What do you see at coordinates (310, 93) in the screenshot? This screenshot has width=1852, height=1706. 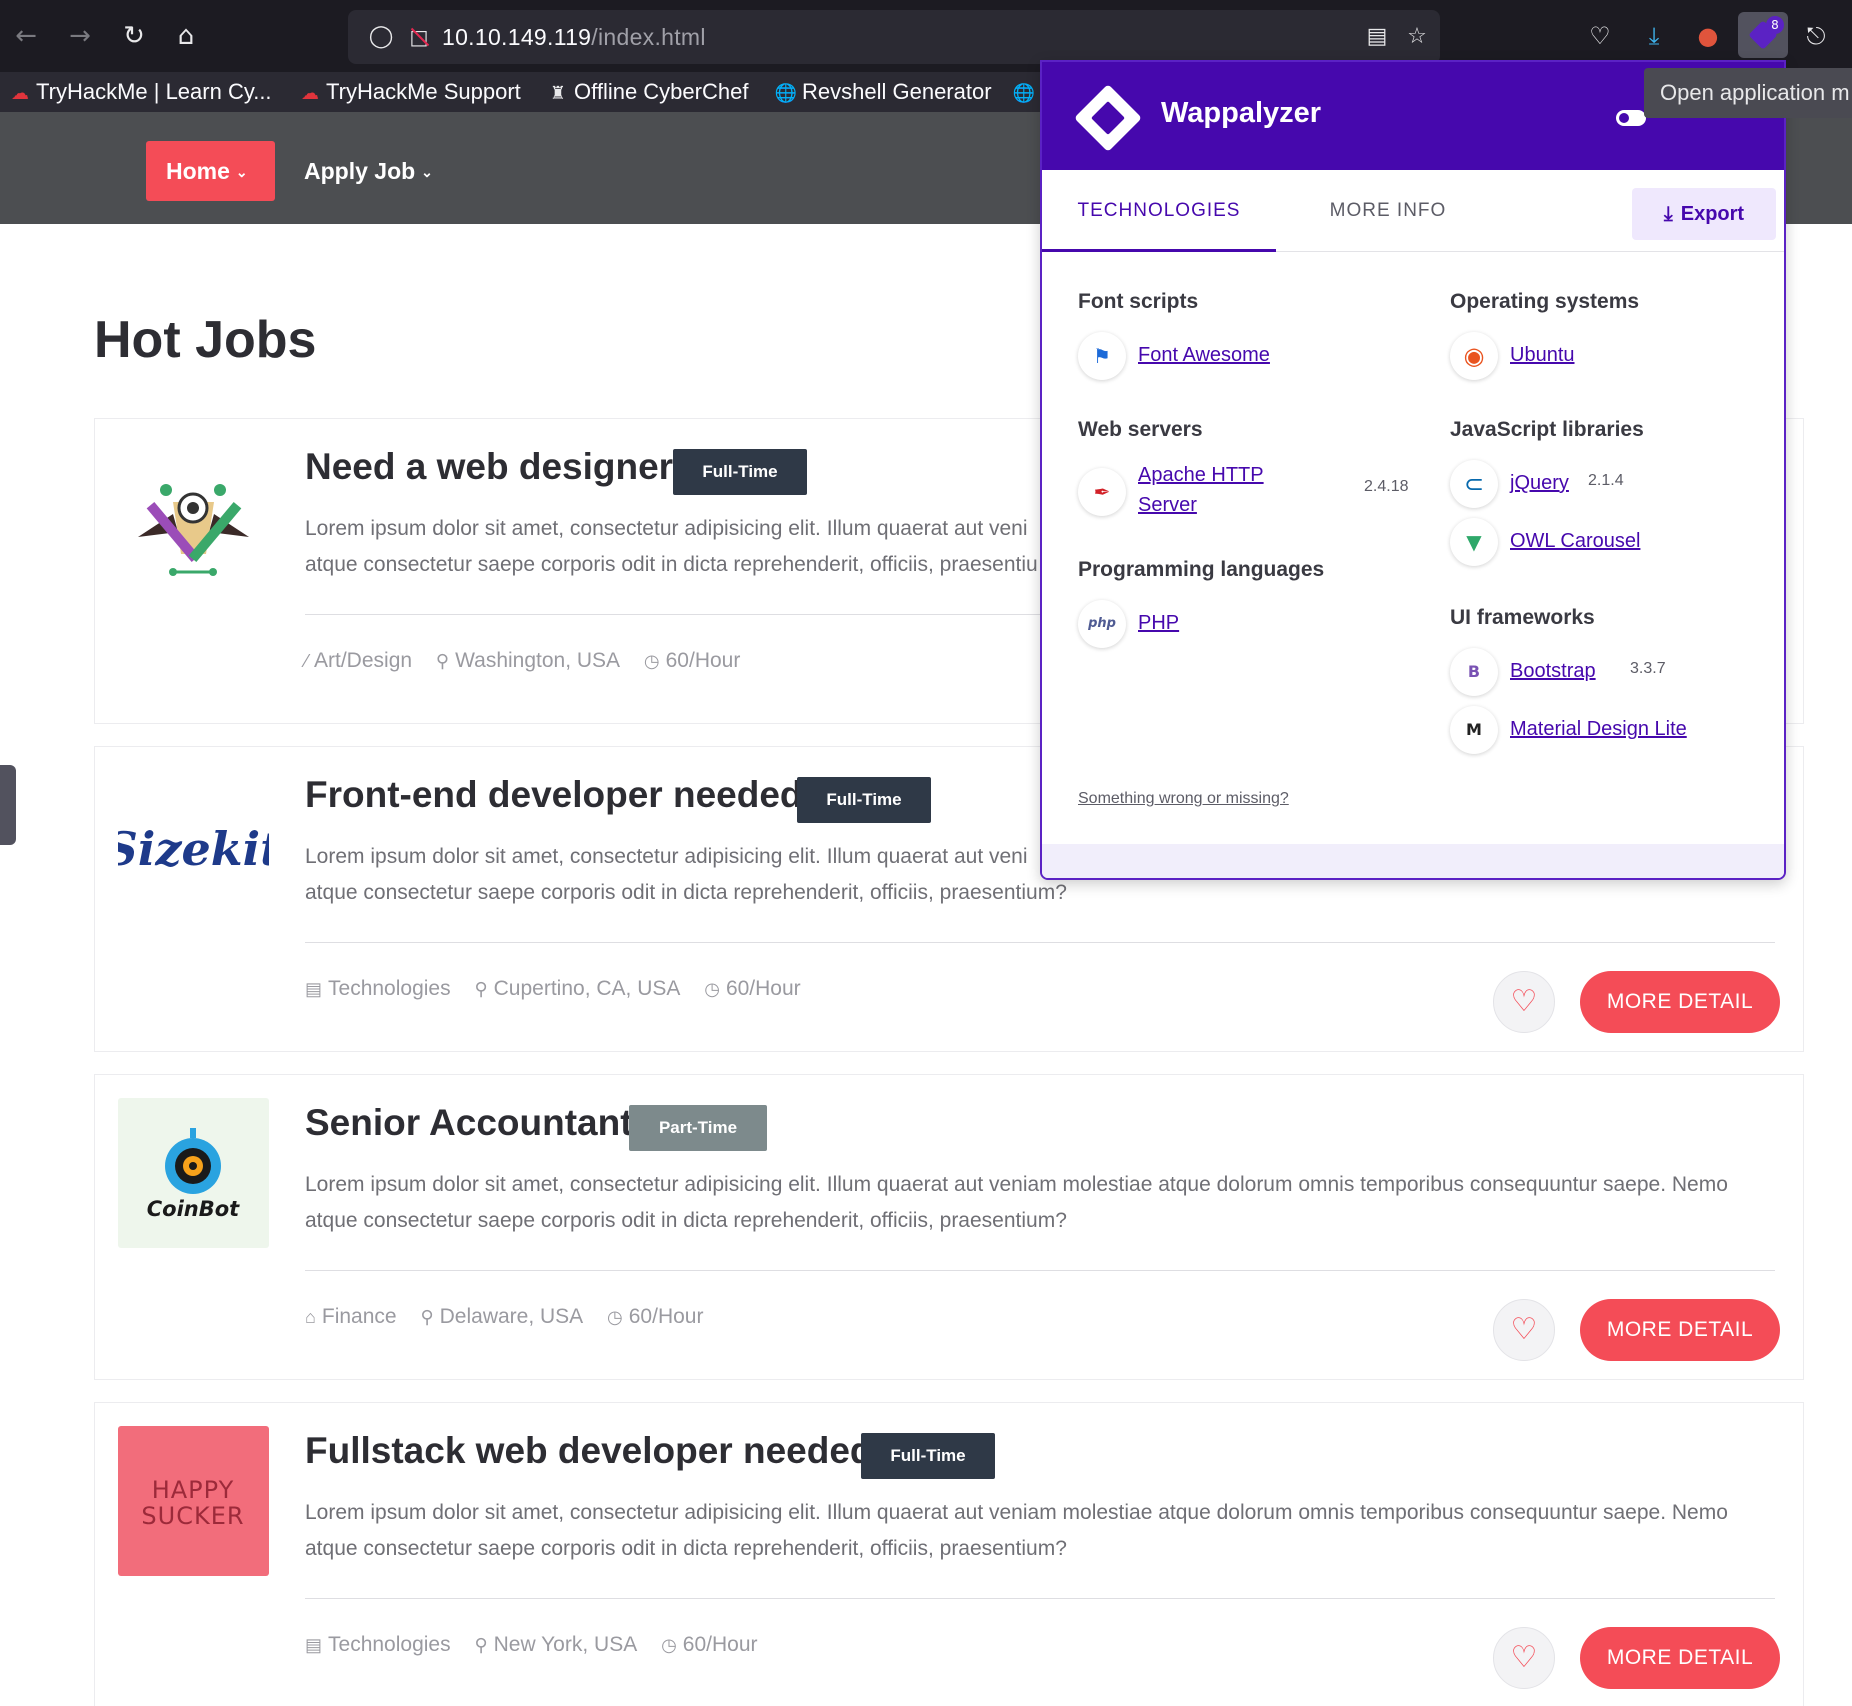 I see `tryhackme-cloud-icon: ☁` at bounding box center [310, 93].